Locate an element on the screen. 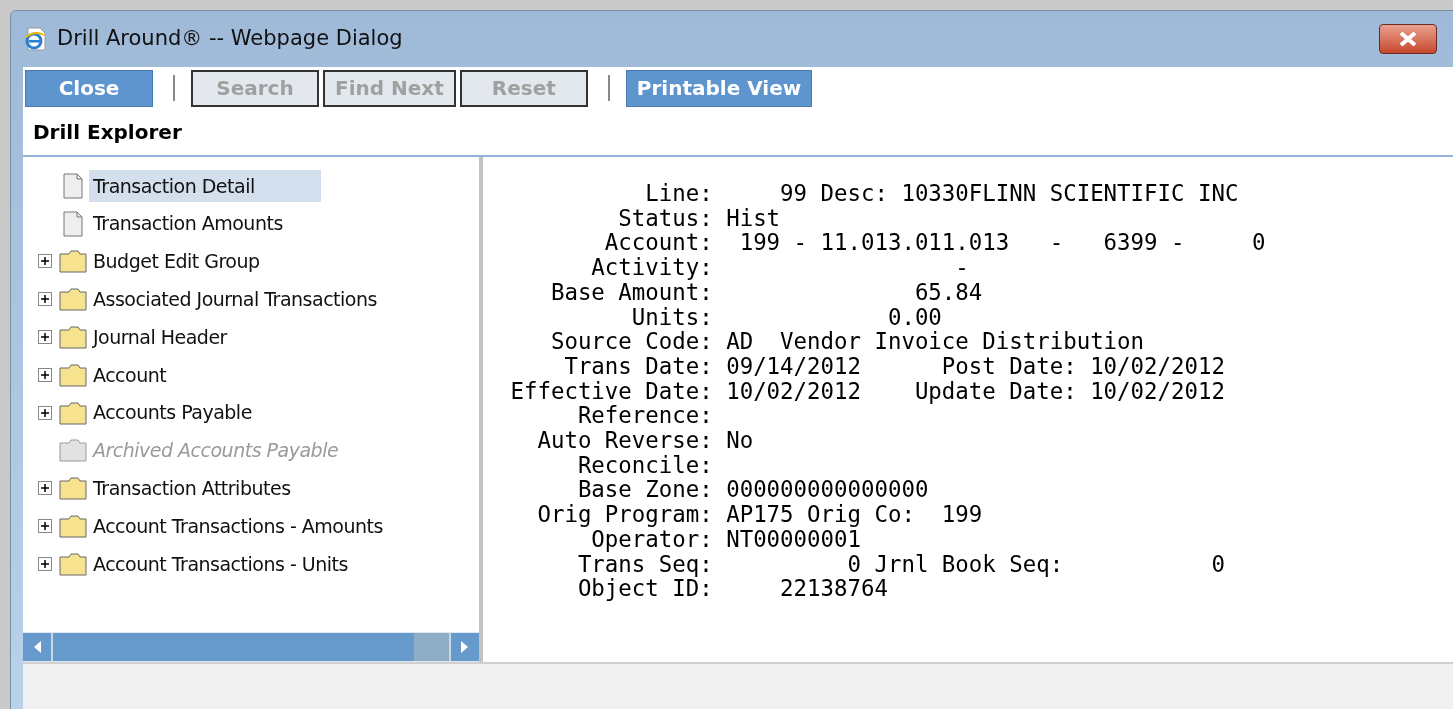  tree-item: Transaction Amounts is located at coordinates (188, 223).